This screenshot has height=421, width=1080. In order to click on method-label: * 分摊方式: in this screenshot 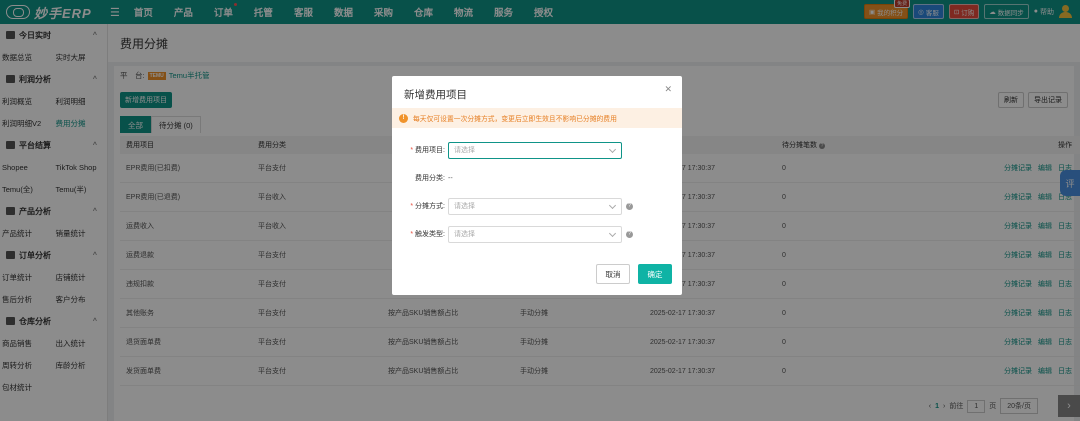, I will do `click(420, 206)`.